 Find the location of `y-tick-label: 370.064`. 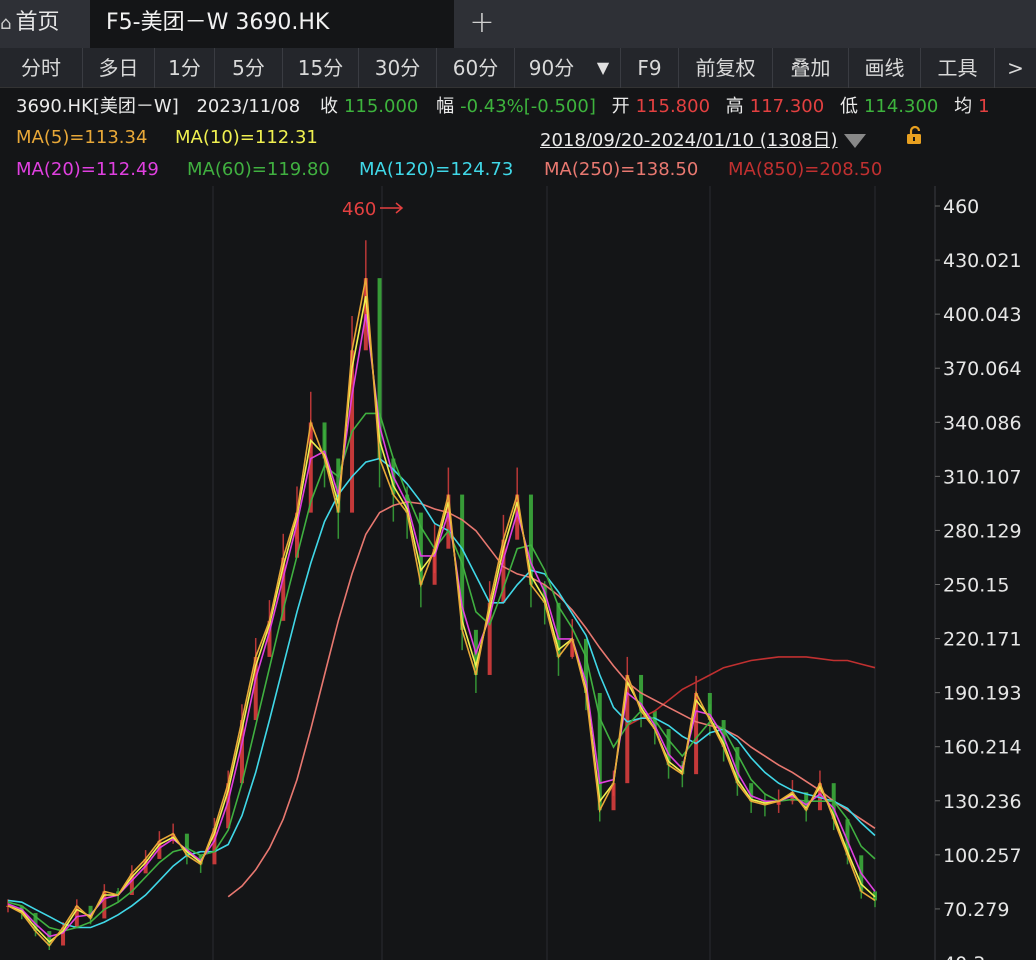

y-tick-label: 370.064 is located at coordinates (982, 369).